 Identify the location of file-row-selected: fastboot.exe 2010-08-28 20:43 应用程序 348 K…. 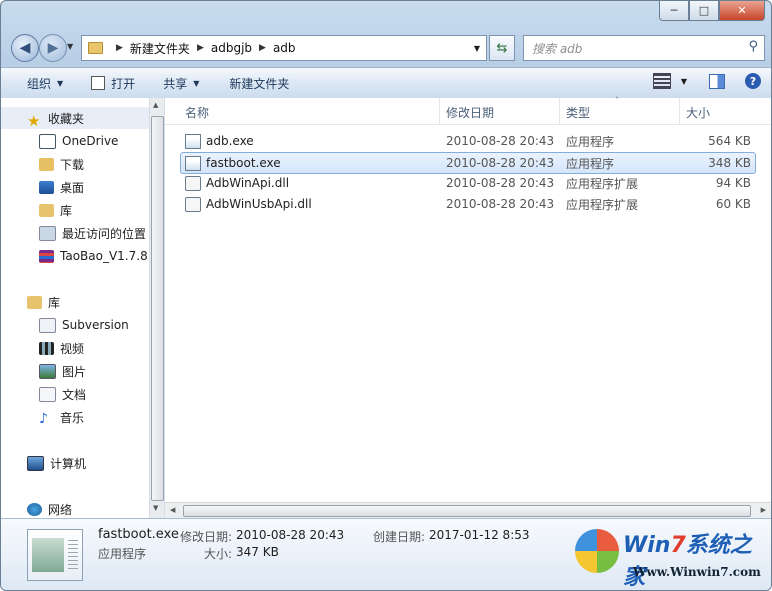
(468, 163).